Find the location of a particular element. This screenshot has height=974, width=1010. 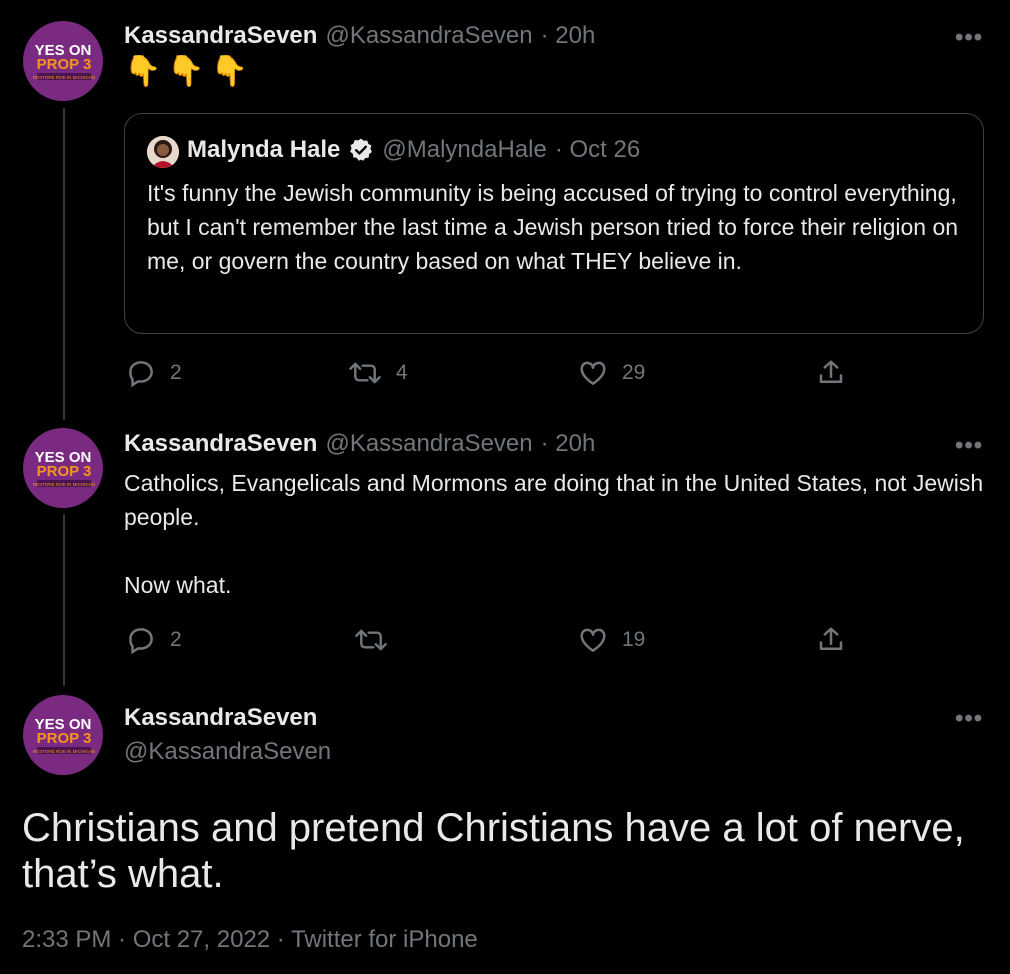

quoted-author-name: Malynda Hale is located at coordinates (264, 149).